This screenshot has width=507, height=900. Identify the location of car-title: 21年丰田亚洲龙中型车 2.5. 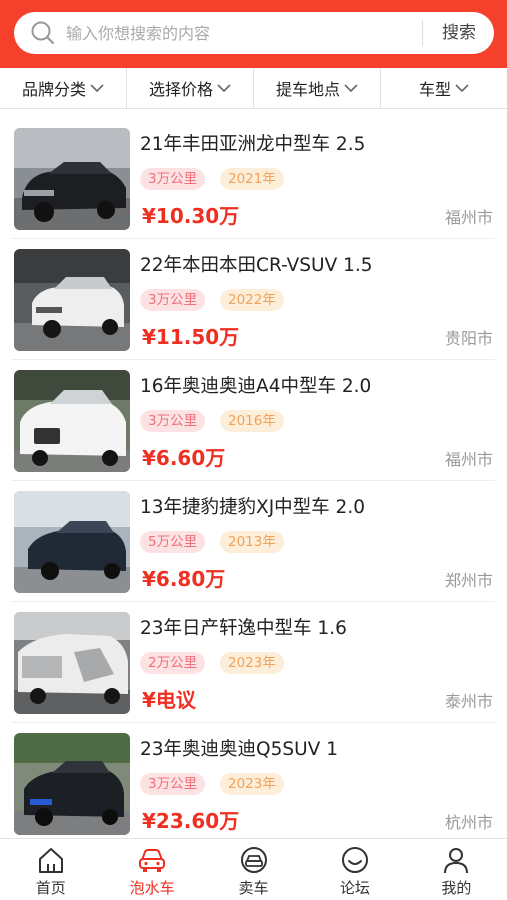
(253, 144).